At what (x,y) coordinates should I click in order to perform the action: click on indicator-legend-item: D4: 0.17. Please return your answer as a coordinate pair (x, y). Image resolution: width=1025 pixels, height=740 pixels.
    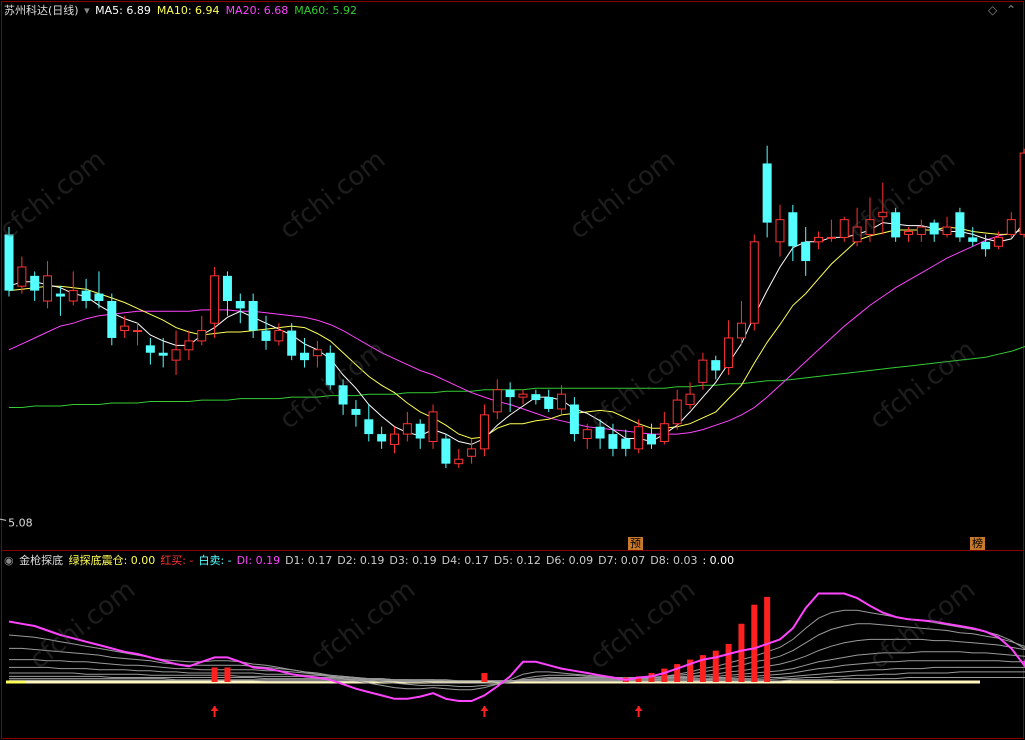
    Looking at the image, I should click on (465, 560).